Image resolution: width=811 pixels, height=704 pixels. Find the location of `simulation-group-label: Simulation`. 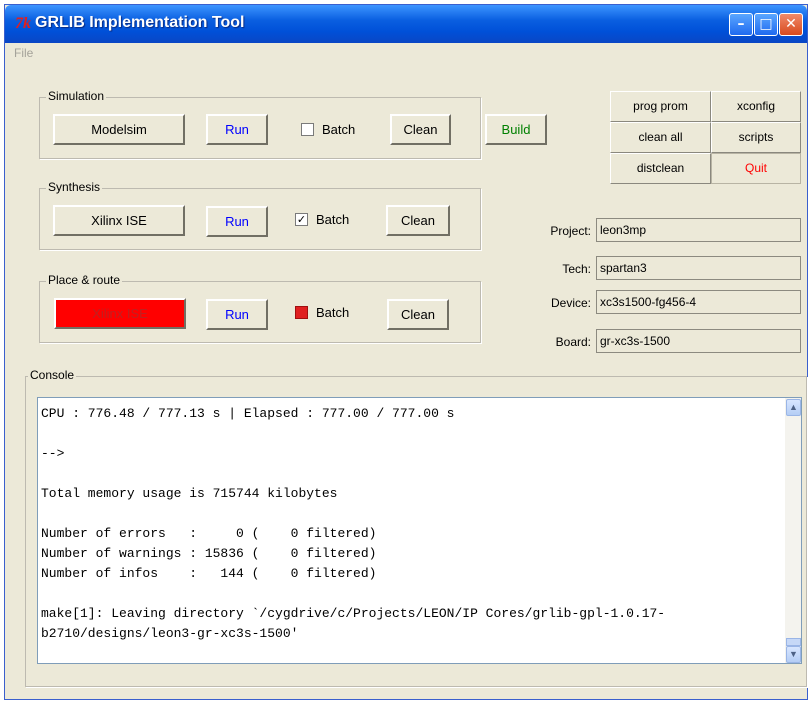

simulation-group-label: Simulation is located at coordinates (76, 96).